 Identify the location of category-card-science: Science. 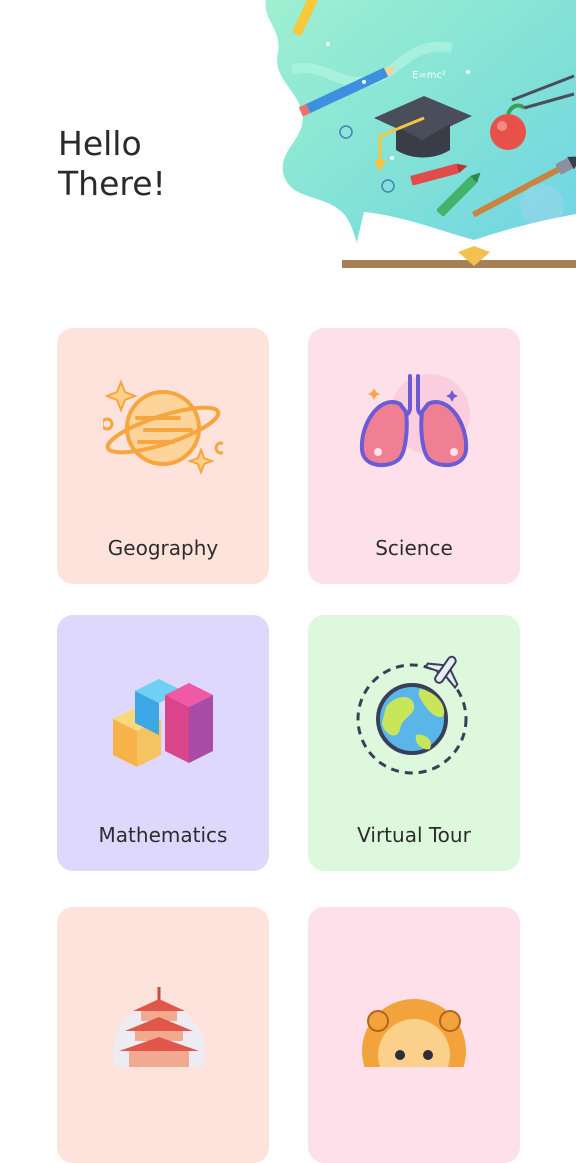
(414, 456).